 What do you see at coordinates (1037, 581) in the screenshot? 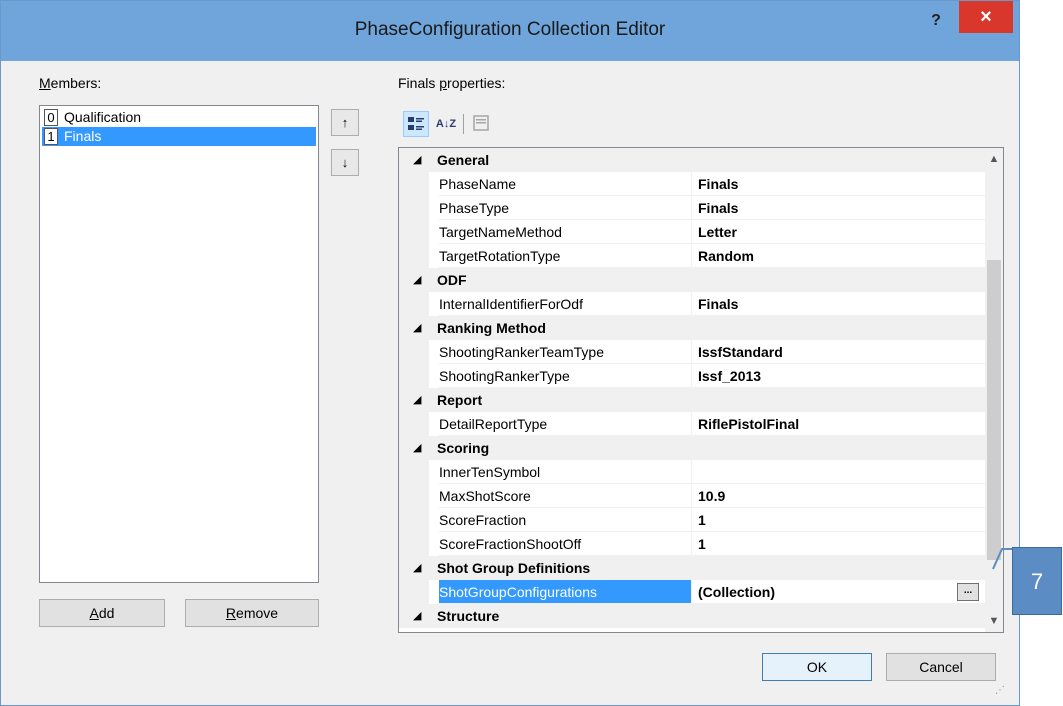
I see `callout-badge: 7` at bounding box center [1037, 581].